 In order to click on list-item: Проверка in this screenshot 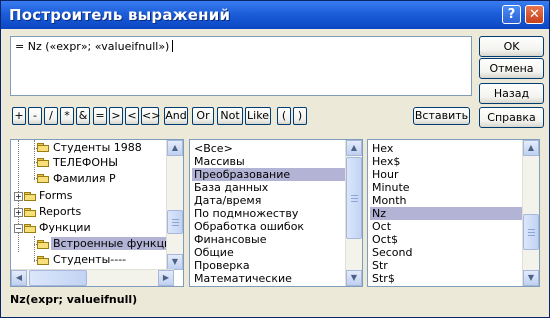, I will do `click(222, 265)`.